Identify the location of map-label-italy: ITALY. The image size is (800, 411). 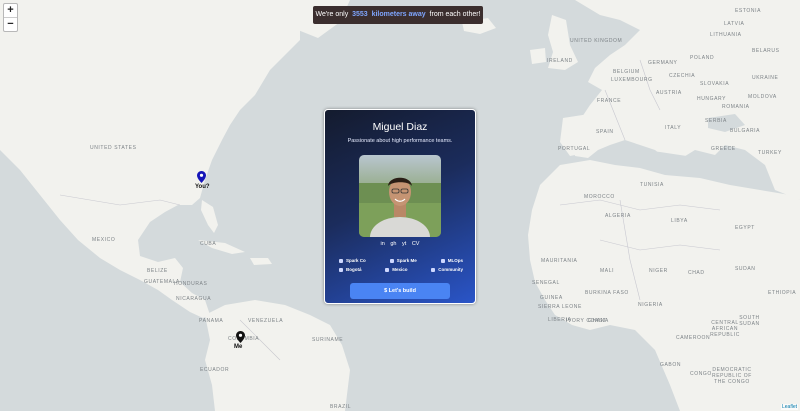
(673, 128).